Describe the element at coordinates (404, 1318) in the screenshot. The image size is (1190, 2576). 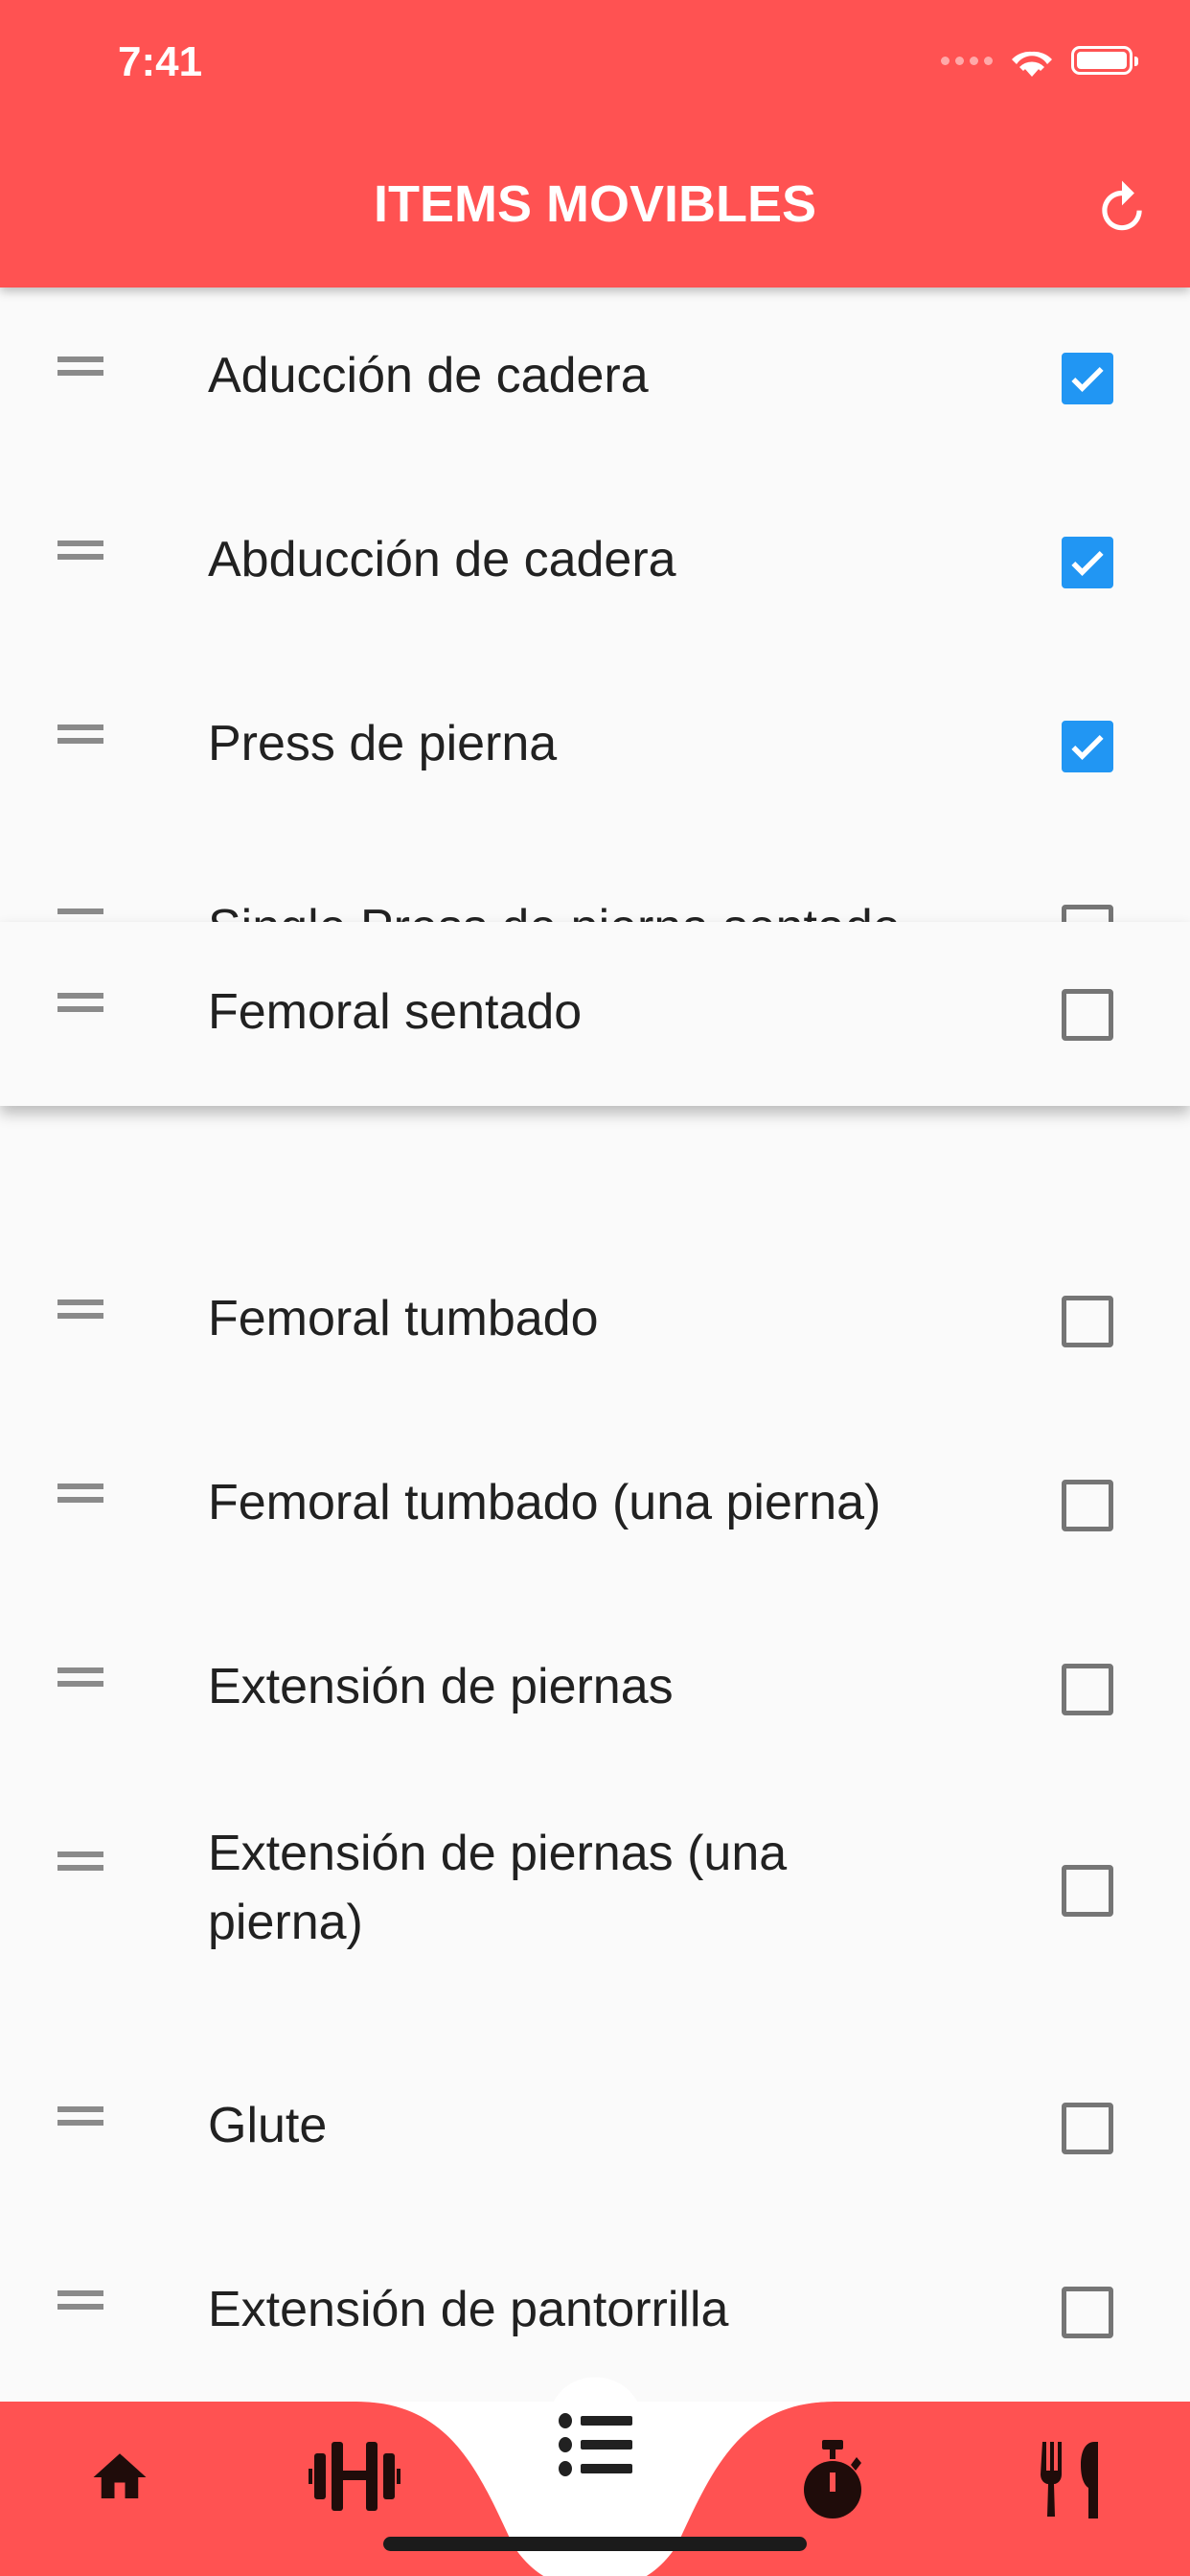
I see `item-label: Femoral tumbado` at that location.